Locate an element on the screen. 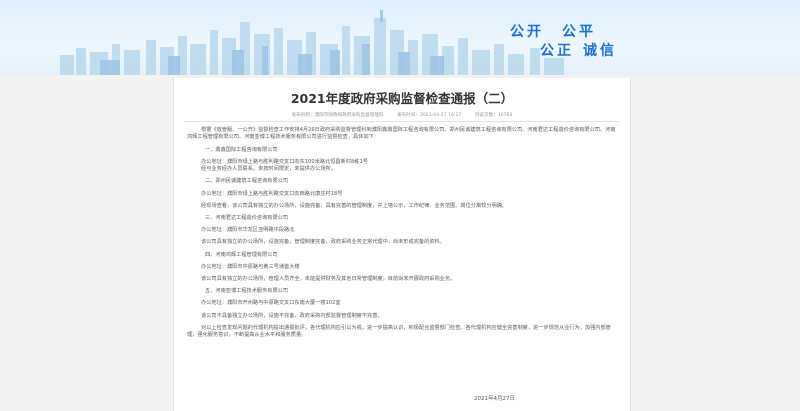 This screenshot has height=411, width=800. section-line: 办公地址：濮阳市华龙区亚明路中段路北 is located at coordinates (248, 230).